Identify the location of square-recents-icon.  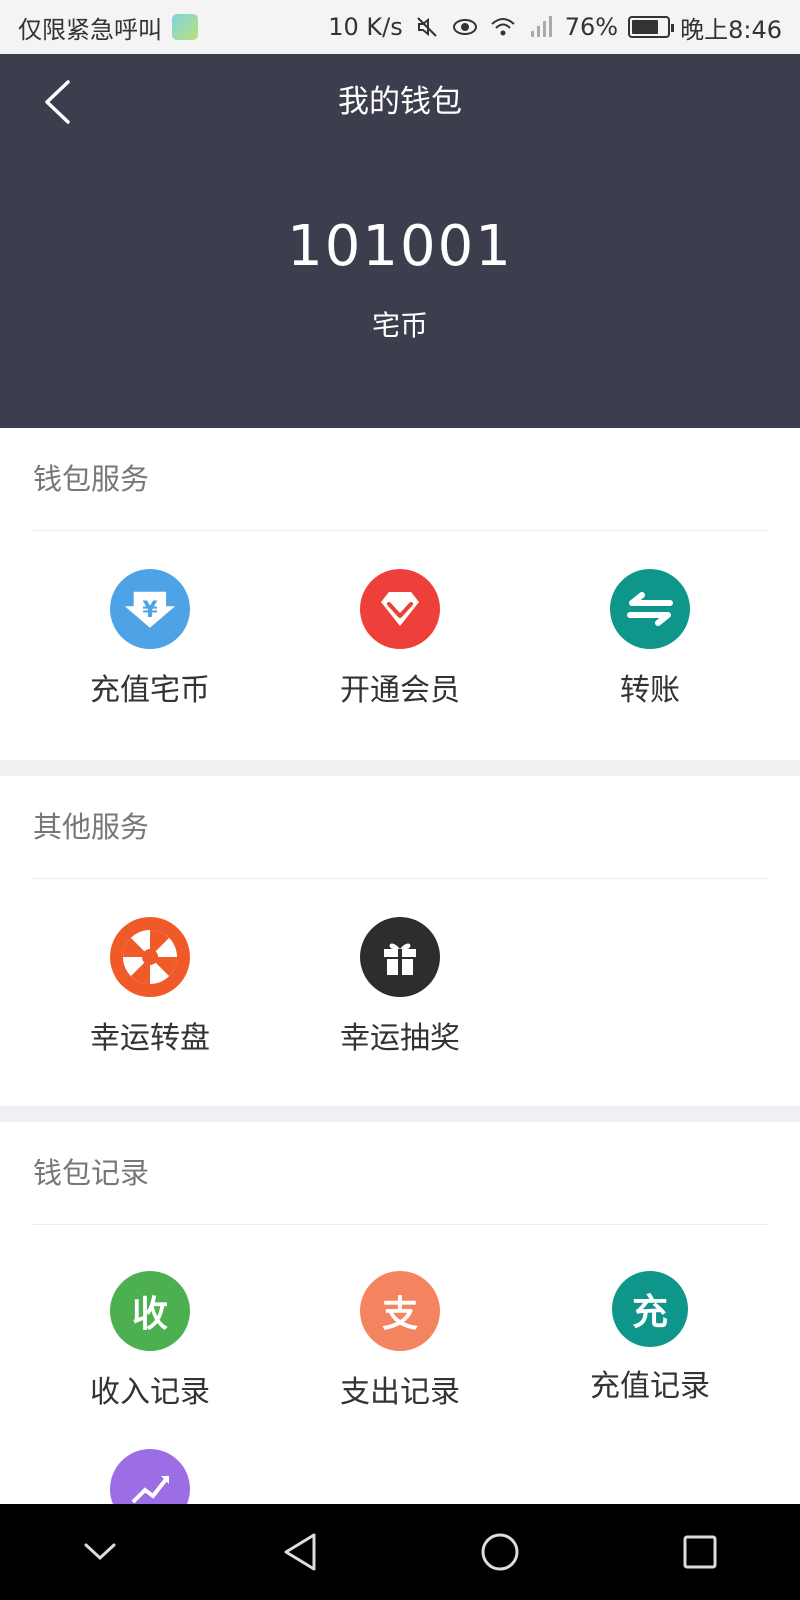
(700, 1552).